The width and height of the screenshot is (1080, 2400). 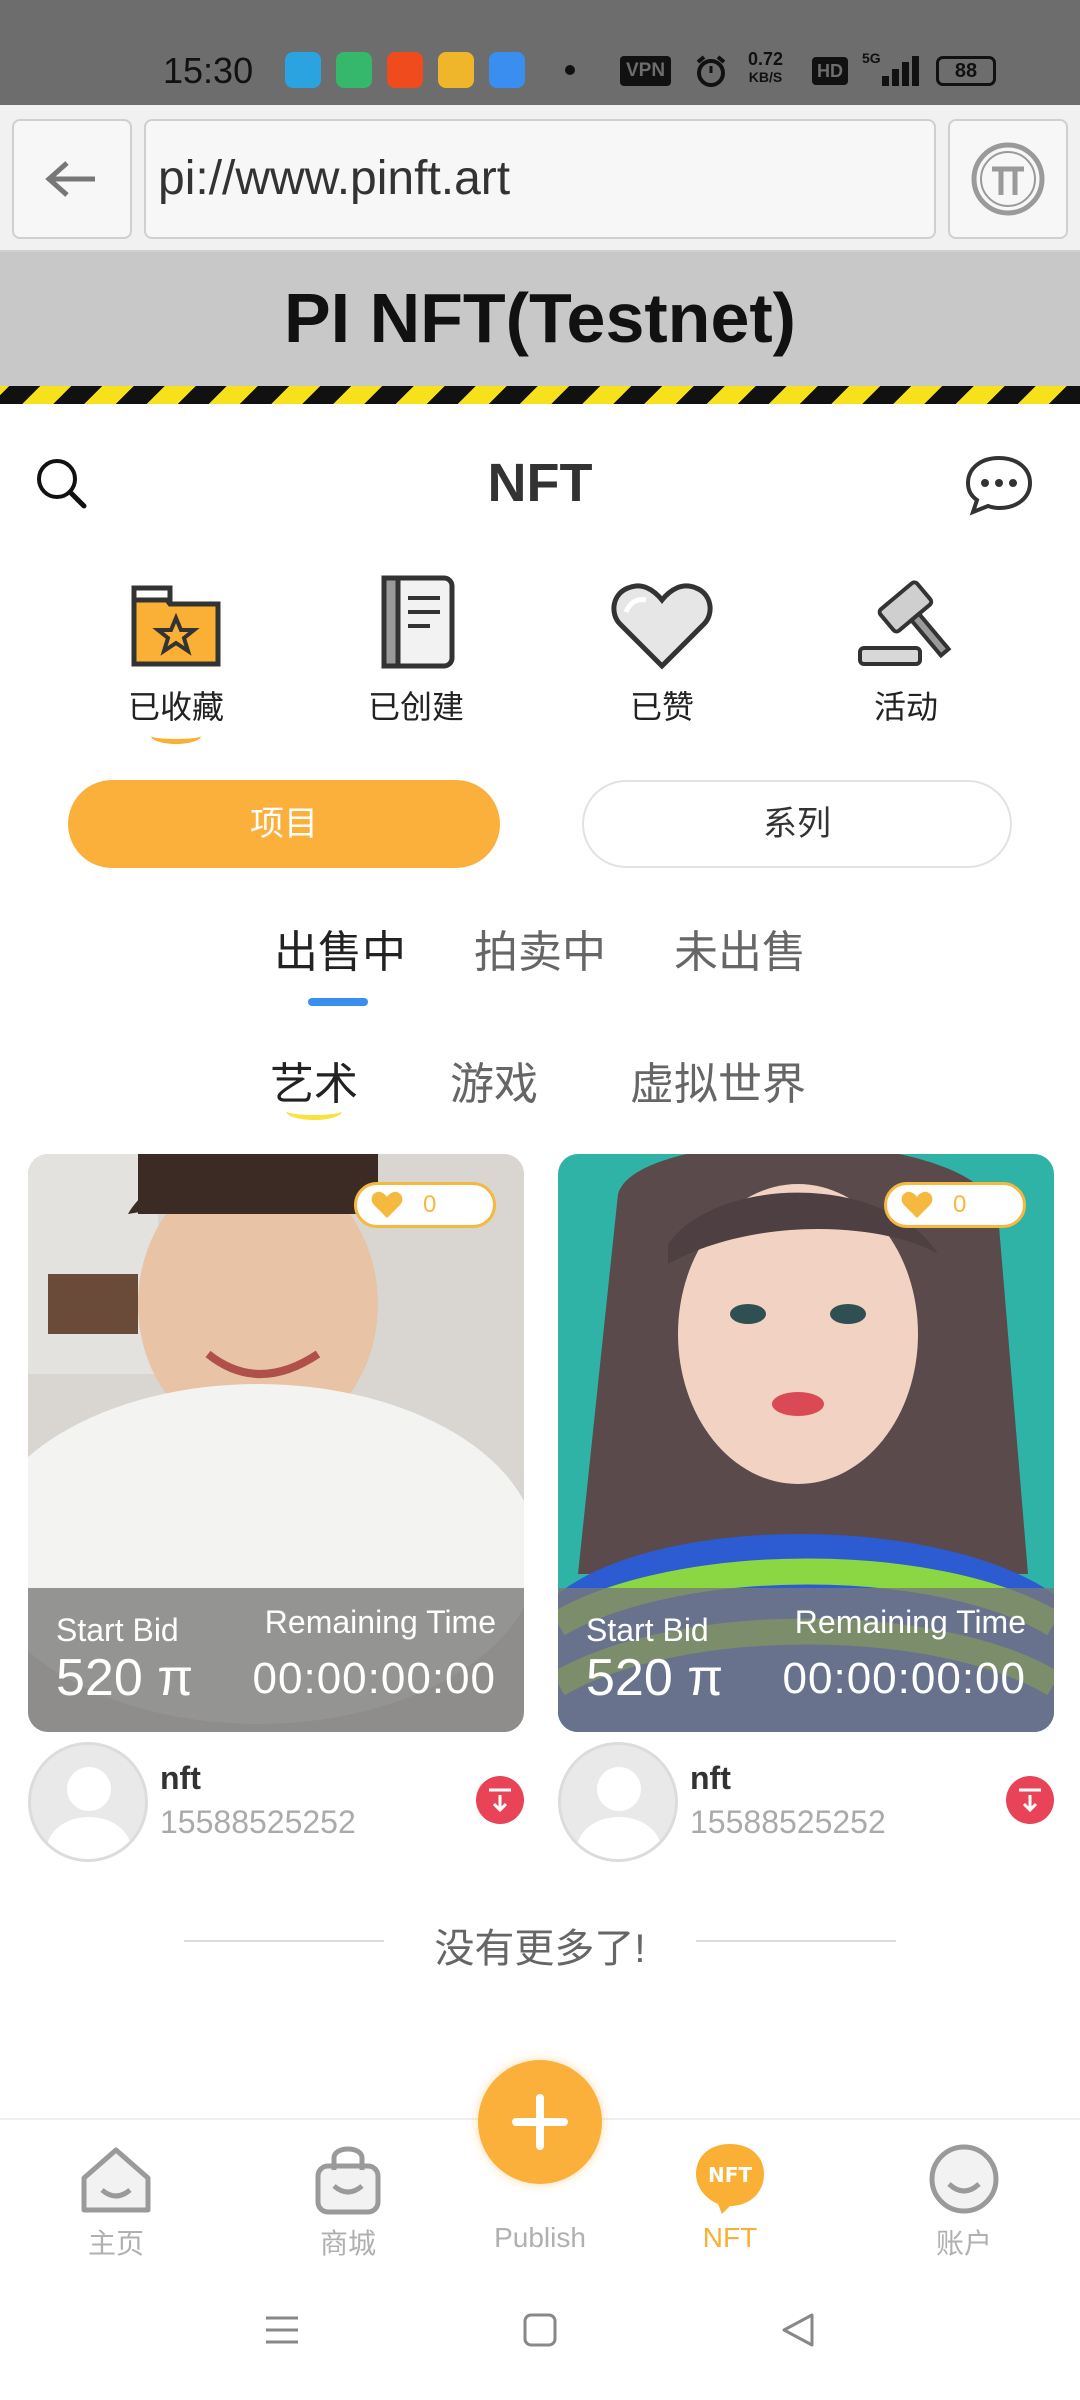 I want to click on active-indicator, so click(x=176, y=736).